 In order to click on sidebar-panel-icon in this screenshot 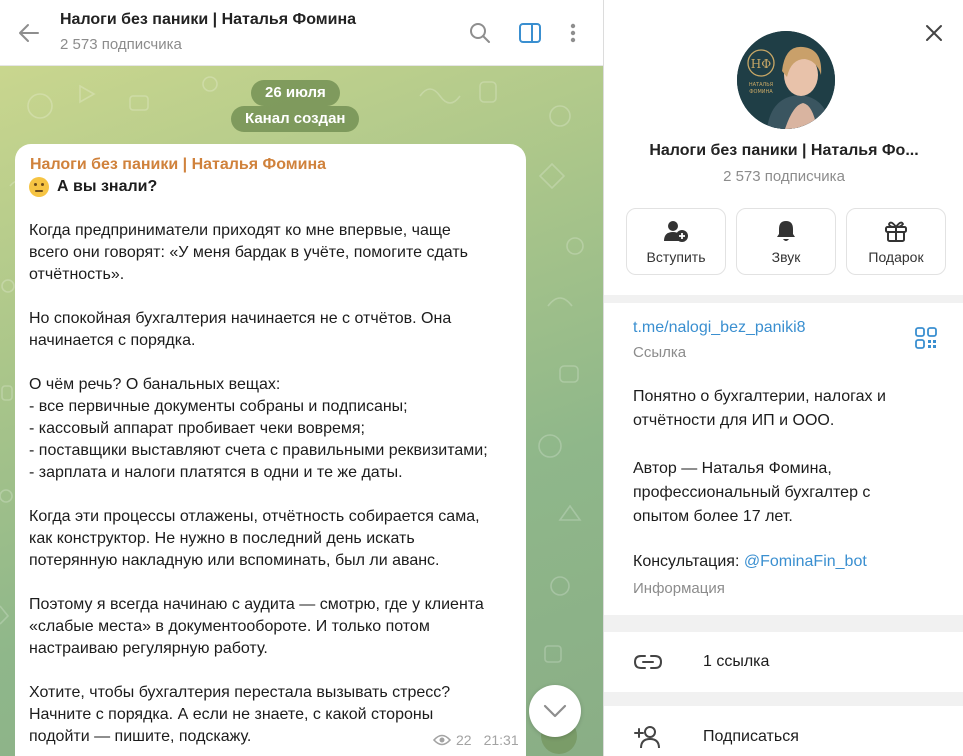, I will do `click(530, 33)`.